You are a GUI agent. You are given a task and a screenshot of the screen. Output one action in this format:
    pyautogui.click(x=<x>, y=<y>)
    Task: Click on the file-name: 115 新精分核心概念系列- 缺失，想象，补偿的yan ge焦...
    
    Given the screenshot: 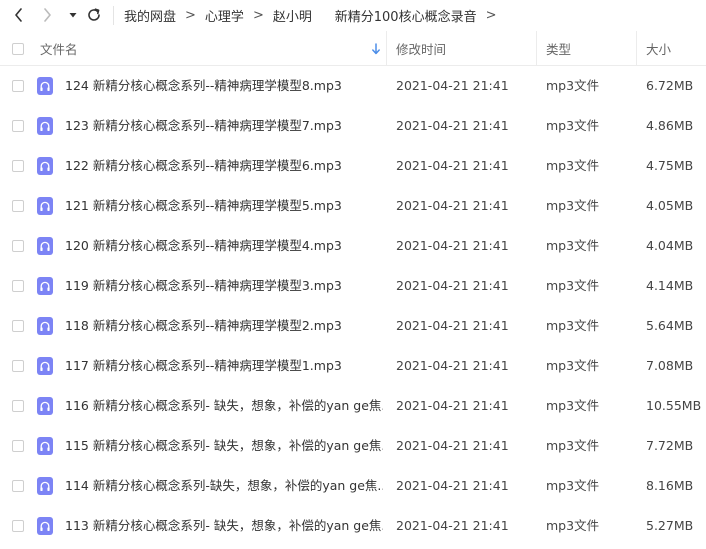 What is the action you would take?
    pyautogui.click(x=224, y=446)
    